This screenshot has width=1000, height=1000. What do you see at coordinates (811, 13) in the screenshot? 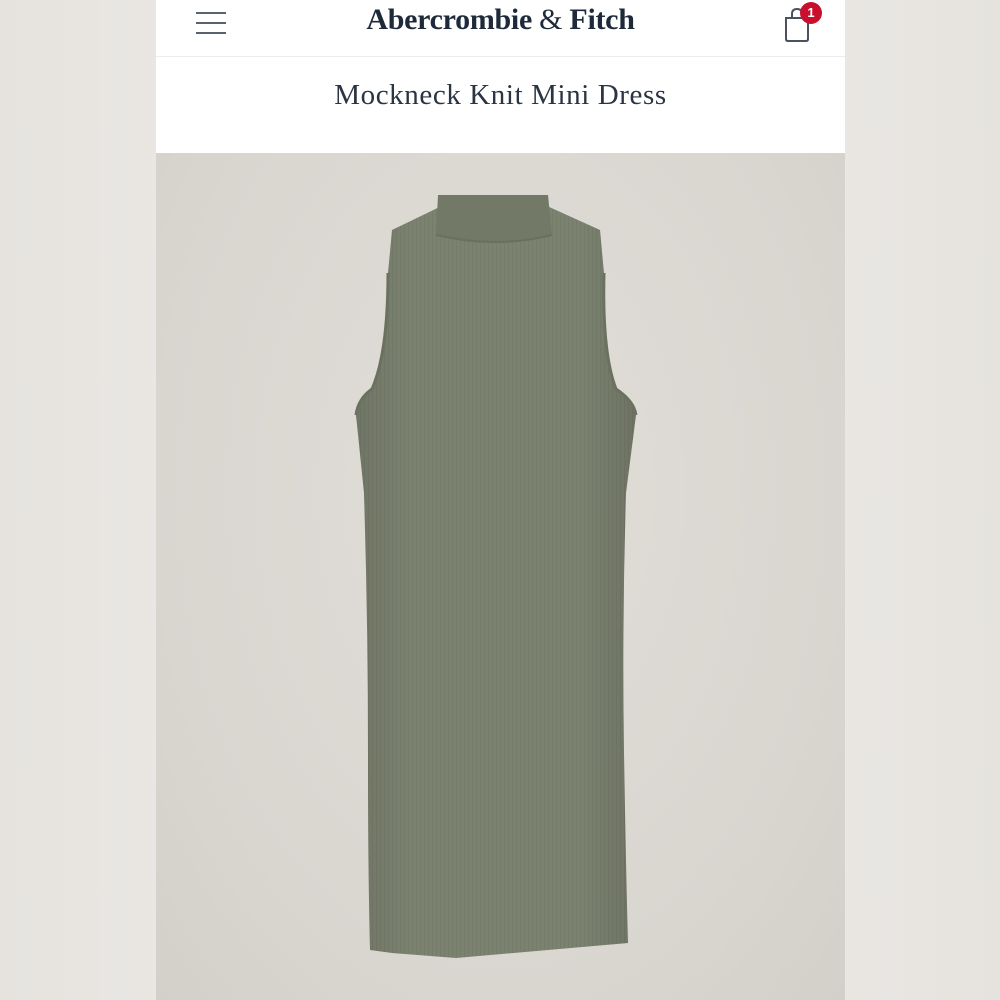
I see `cart-count-badge: 1` at bounding box center [811, 13].